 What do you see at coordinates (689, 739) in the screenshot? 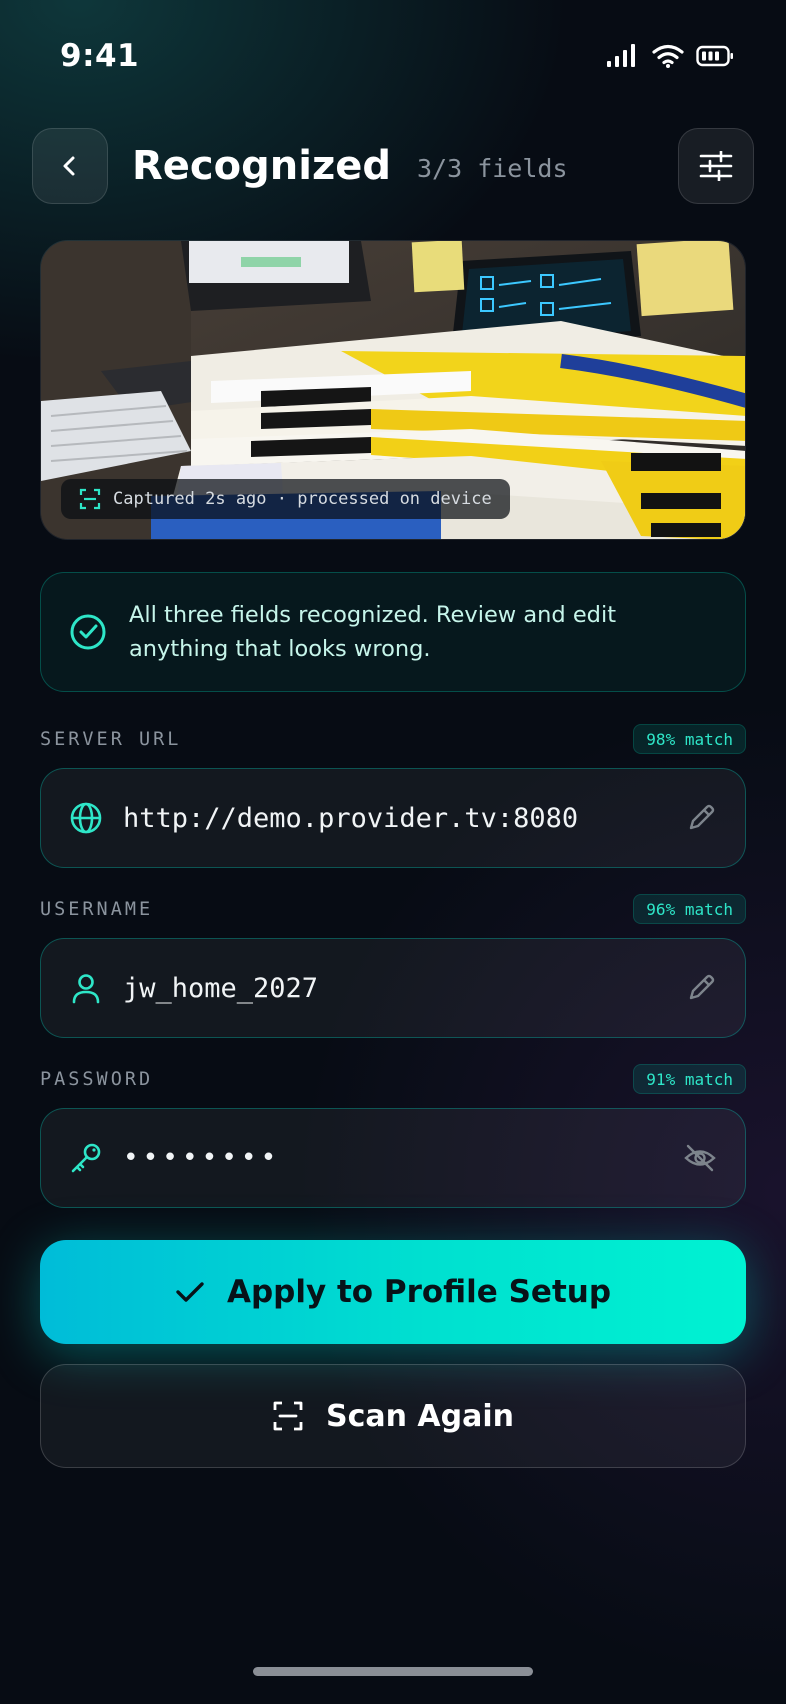
I see `server-url-match-badge: 98% match` at bounding box center [689, 739].